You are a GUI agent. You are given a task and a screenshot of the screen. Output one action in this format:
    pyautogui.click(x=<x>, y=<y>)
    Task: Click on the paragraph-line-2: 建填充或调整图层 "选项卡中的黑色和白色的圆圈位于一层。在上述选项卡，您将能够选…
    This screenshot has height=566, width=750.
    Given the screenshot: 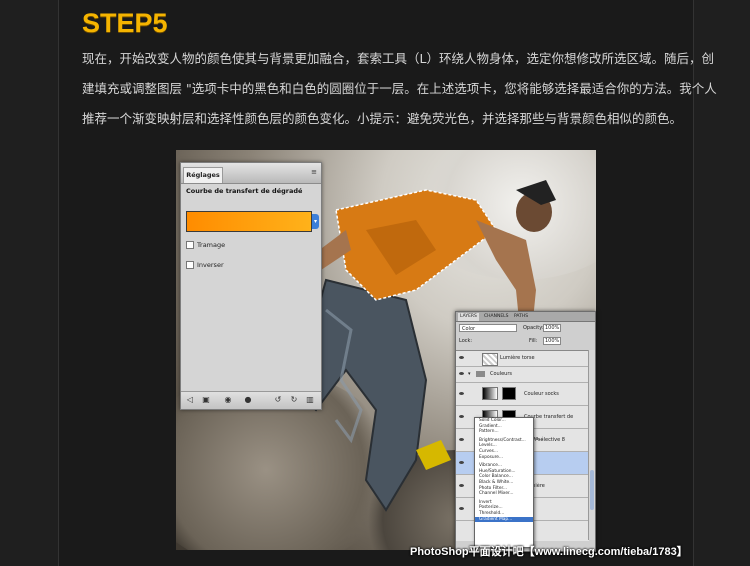 What is the action you would take?
    pyautogui.click(x=399, y=88)
    